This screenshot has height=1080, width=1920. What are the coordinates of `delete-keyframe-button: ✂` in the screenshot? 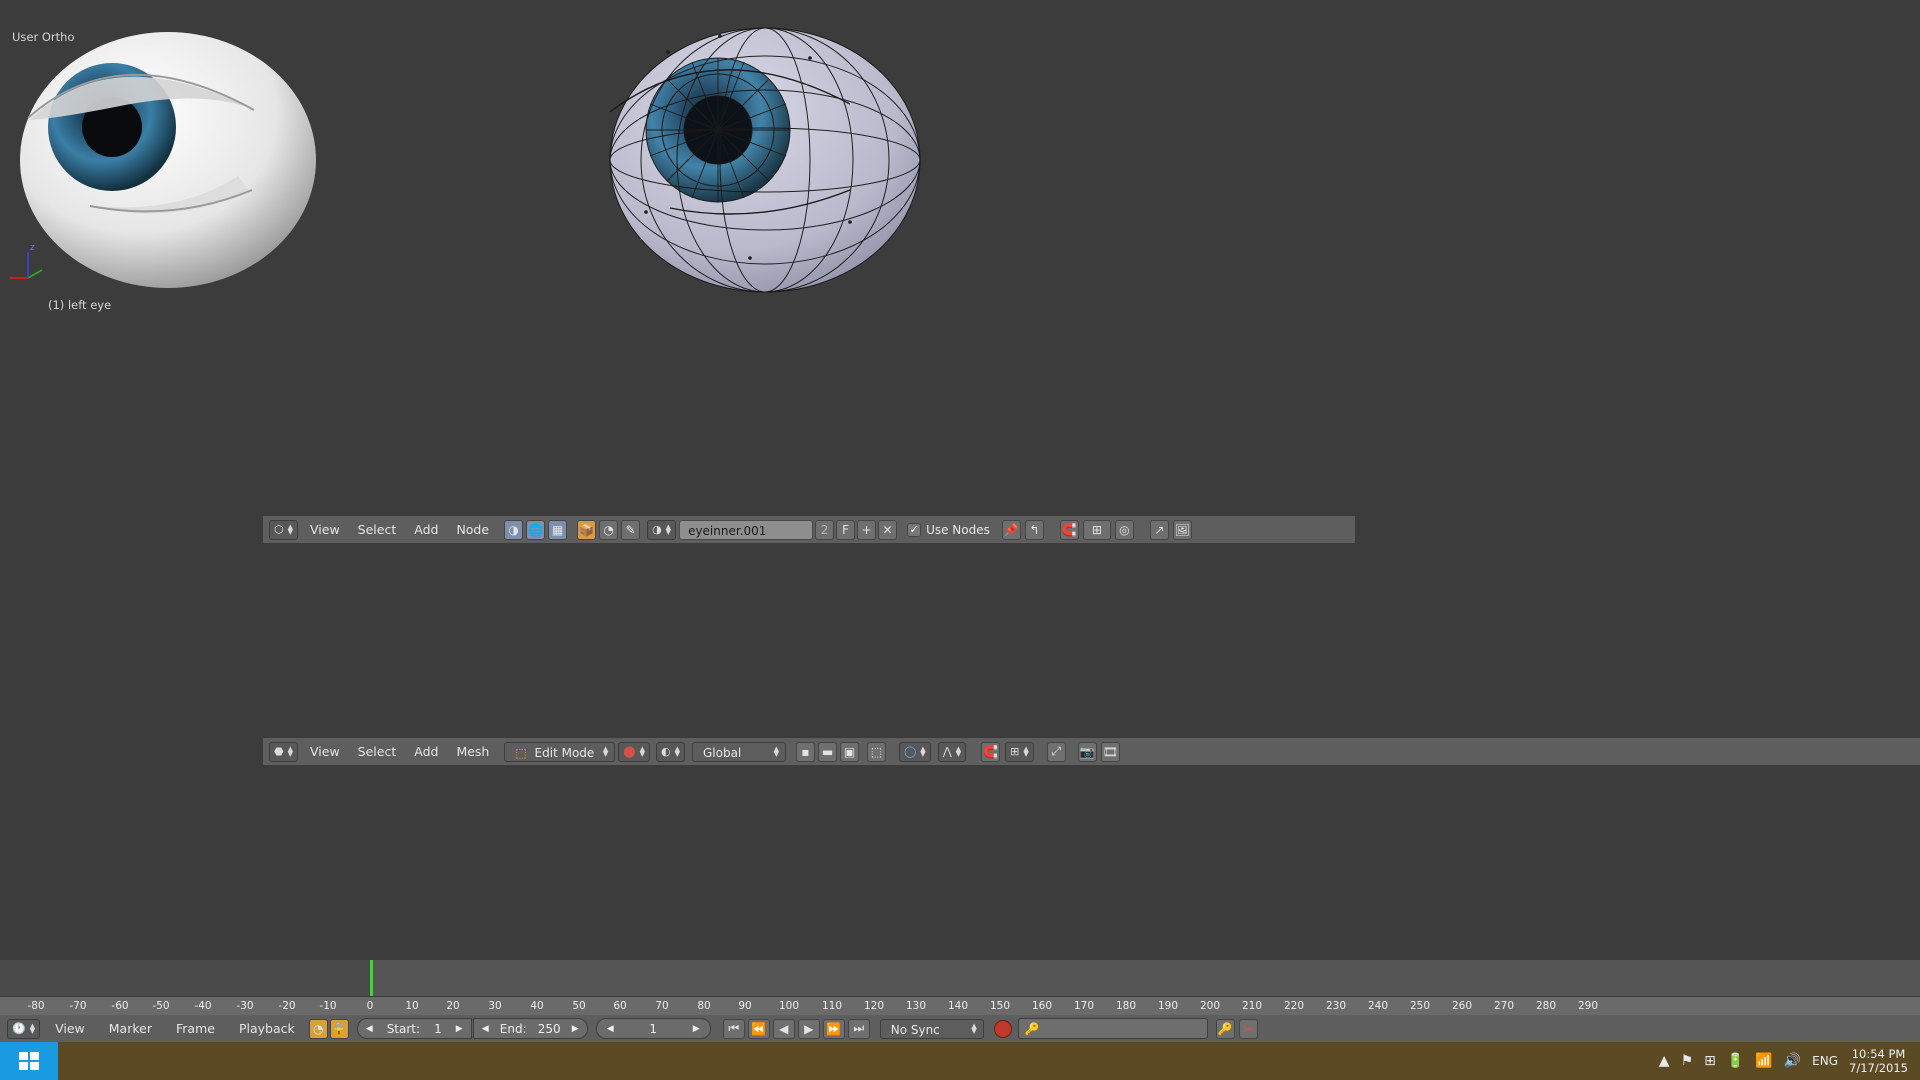 It's located at (1248, 1028).